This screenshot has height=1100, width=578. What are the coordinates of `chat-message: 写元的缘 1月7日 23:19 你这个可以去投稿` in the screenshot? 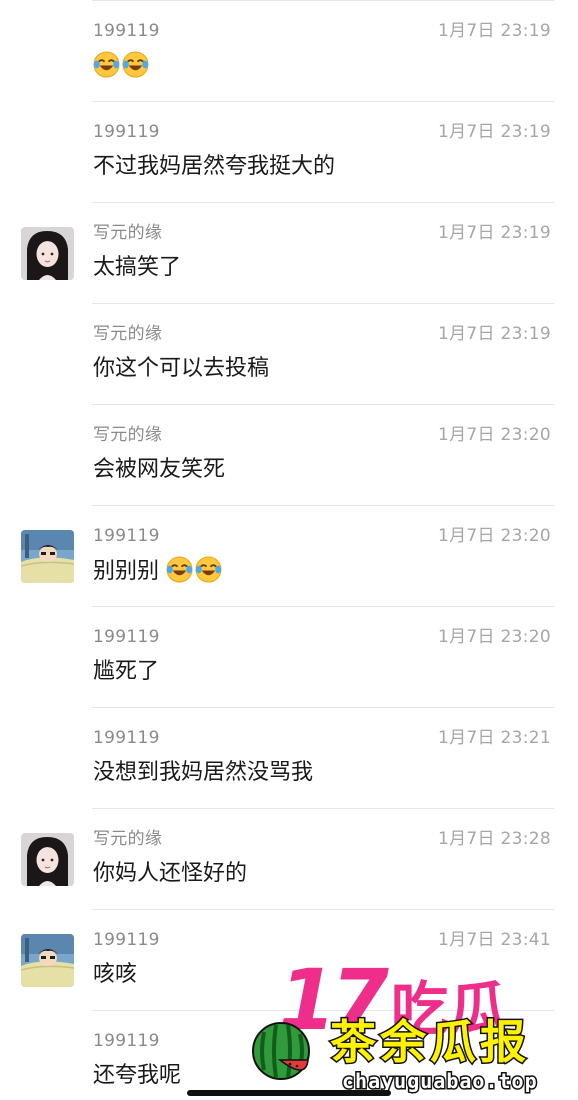 It's located at (289, 353).